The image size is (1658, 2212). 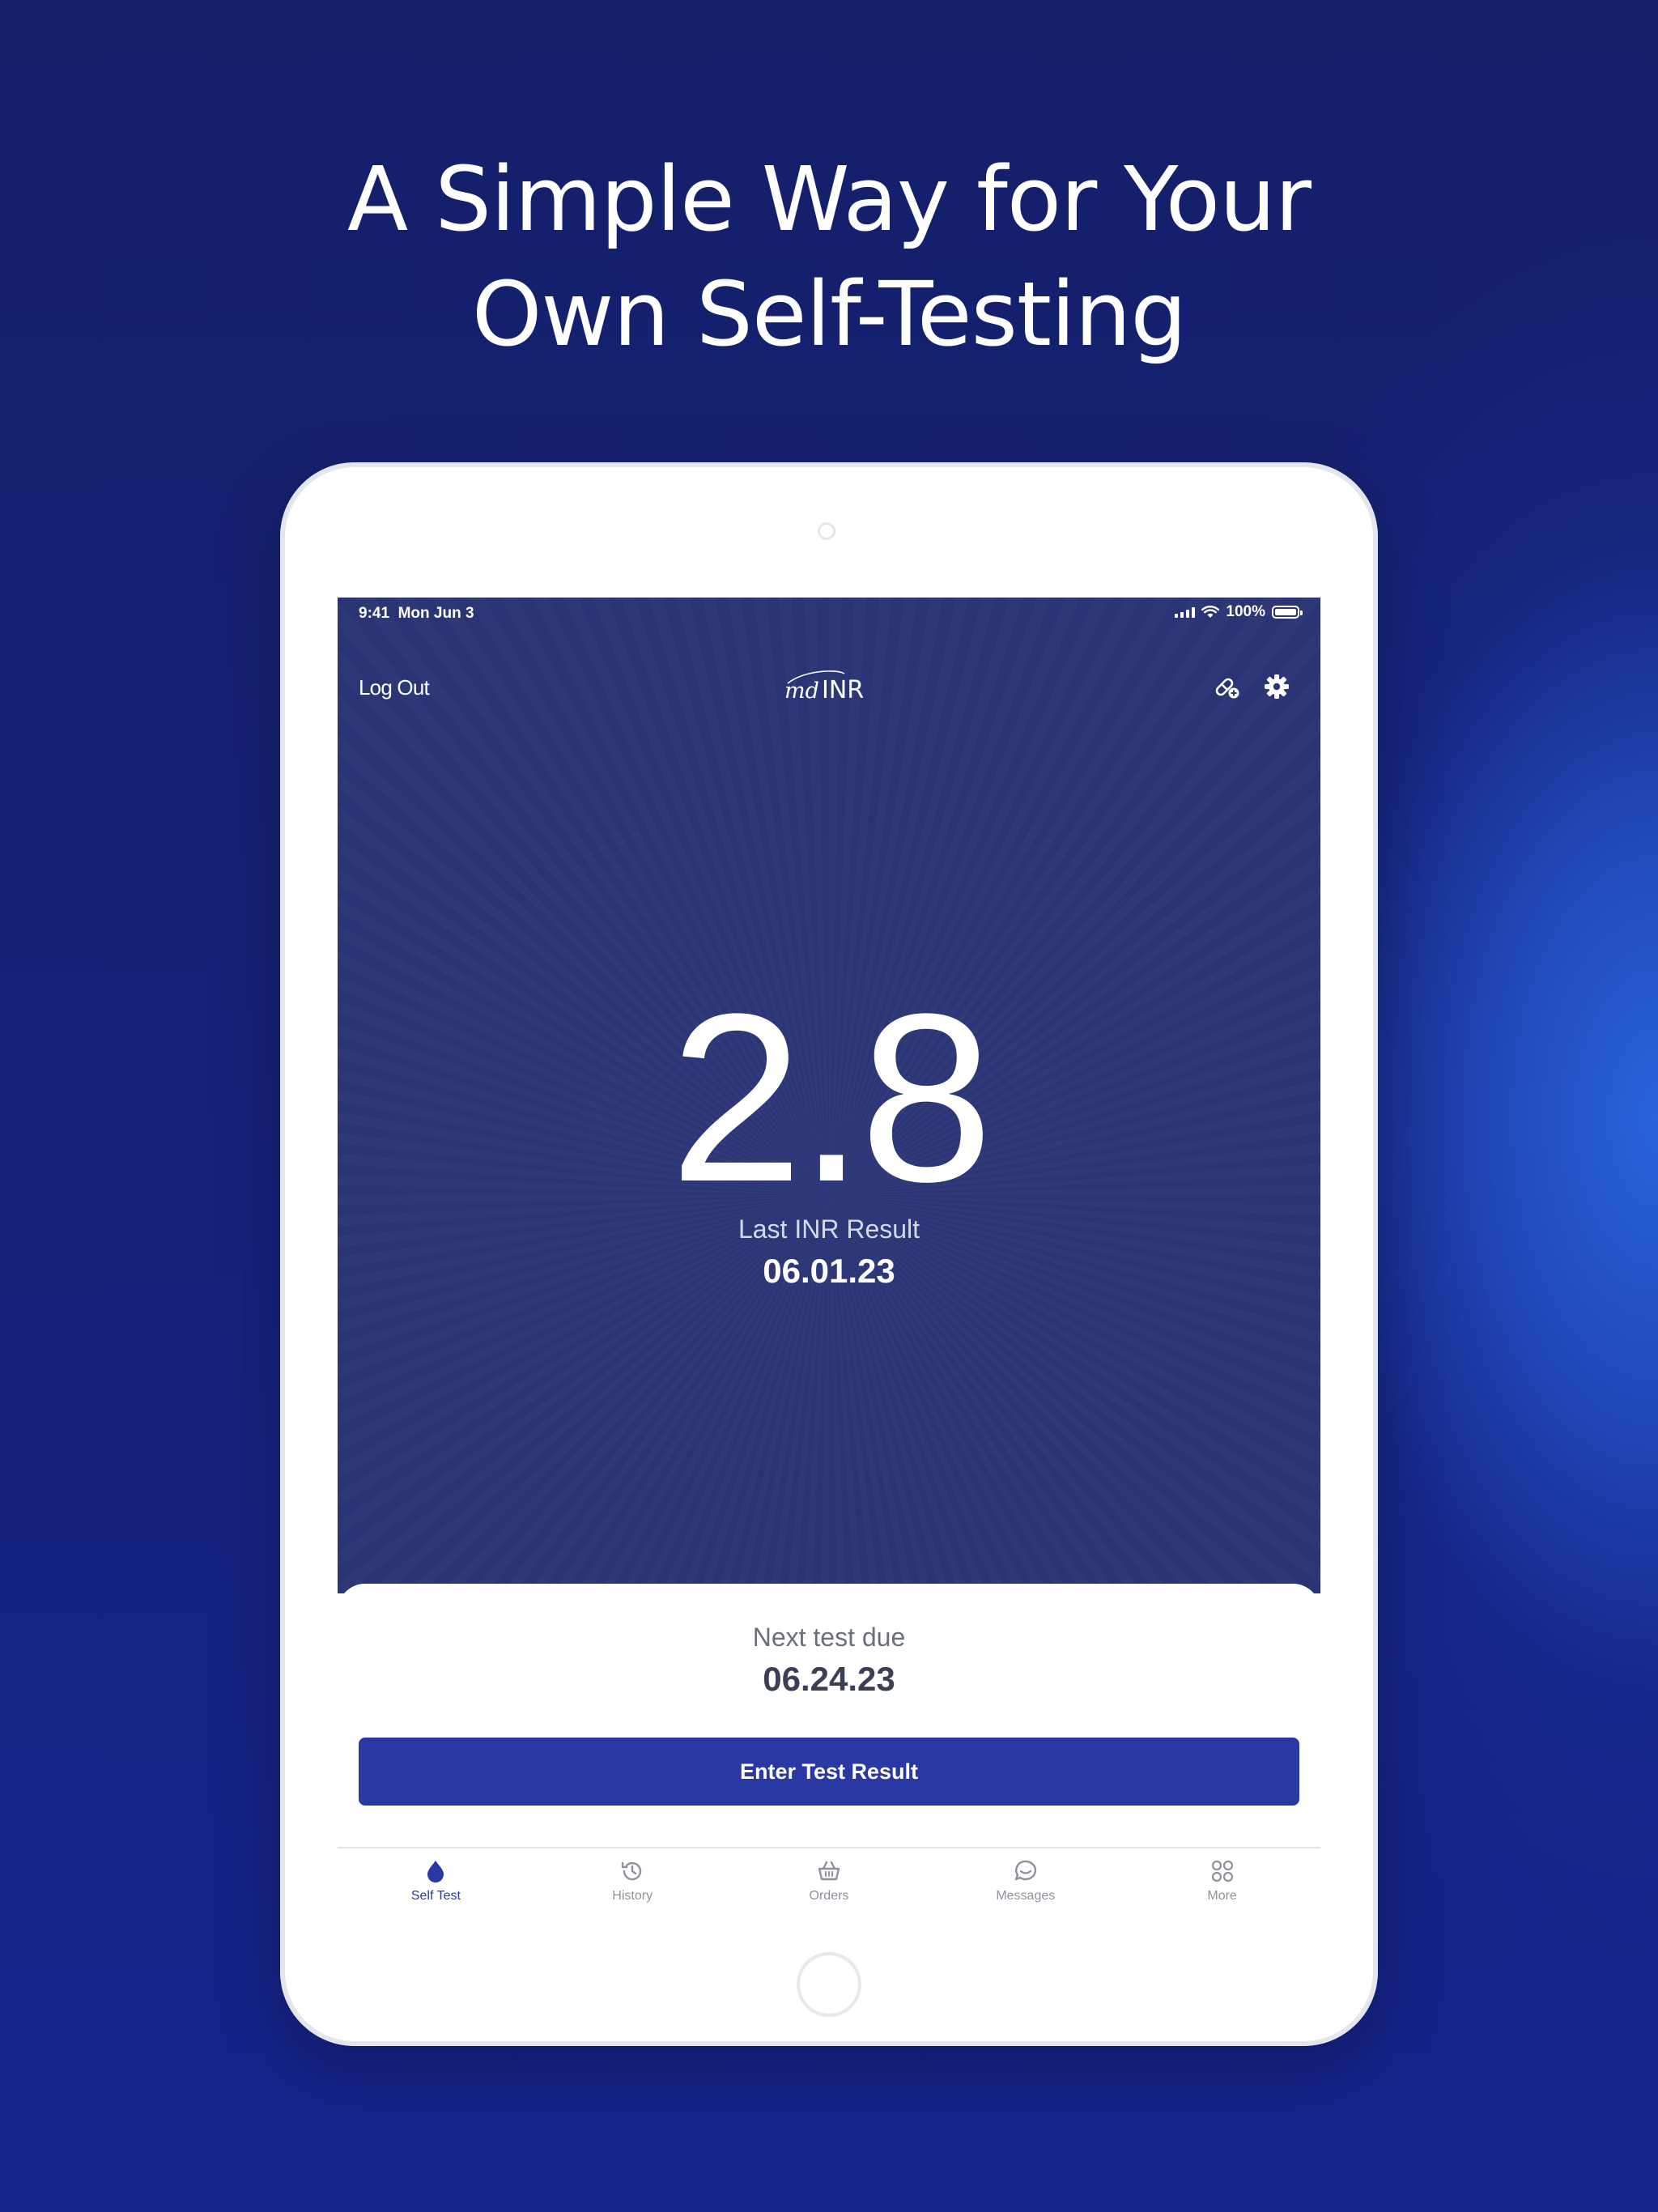 I want to click on headline-line-1: A Simple Way for Your, so click(x=829, y=199).